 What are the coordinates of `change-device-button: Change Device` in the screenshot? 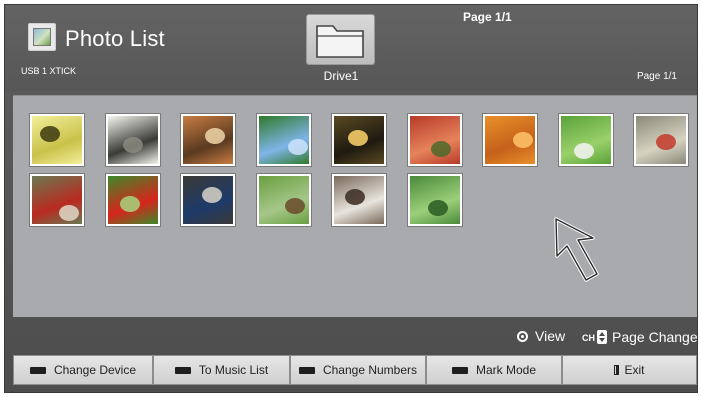 It's located at (83, 370).